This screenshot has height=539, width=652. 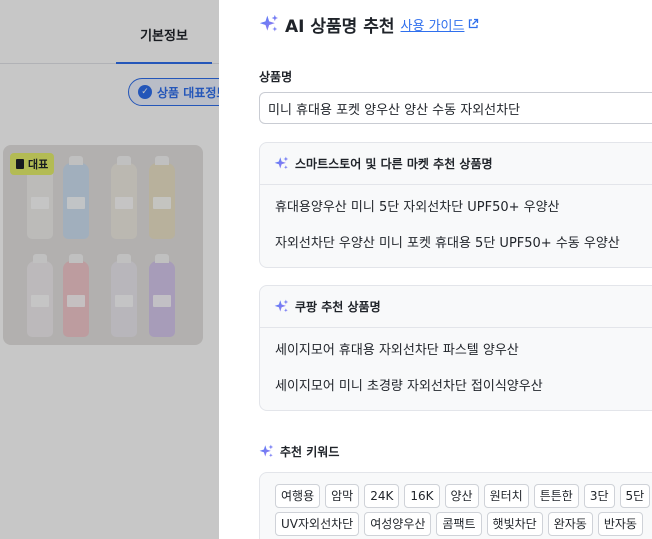 What do you see at coordinates (398, 524) in the screenshot?
I see `keyword-chip: 여성양우산` at bounding box center [398, 524].